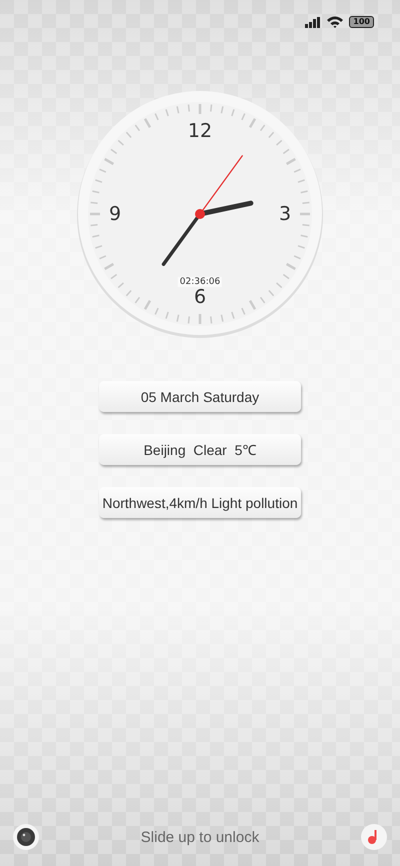 Image resolution: width=400 pixels, height=866 pixels. I want to click on info-label: Northwest,4km/h Light pollution, so click(200, 502).